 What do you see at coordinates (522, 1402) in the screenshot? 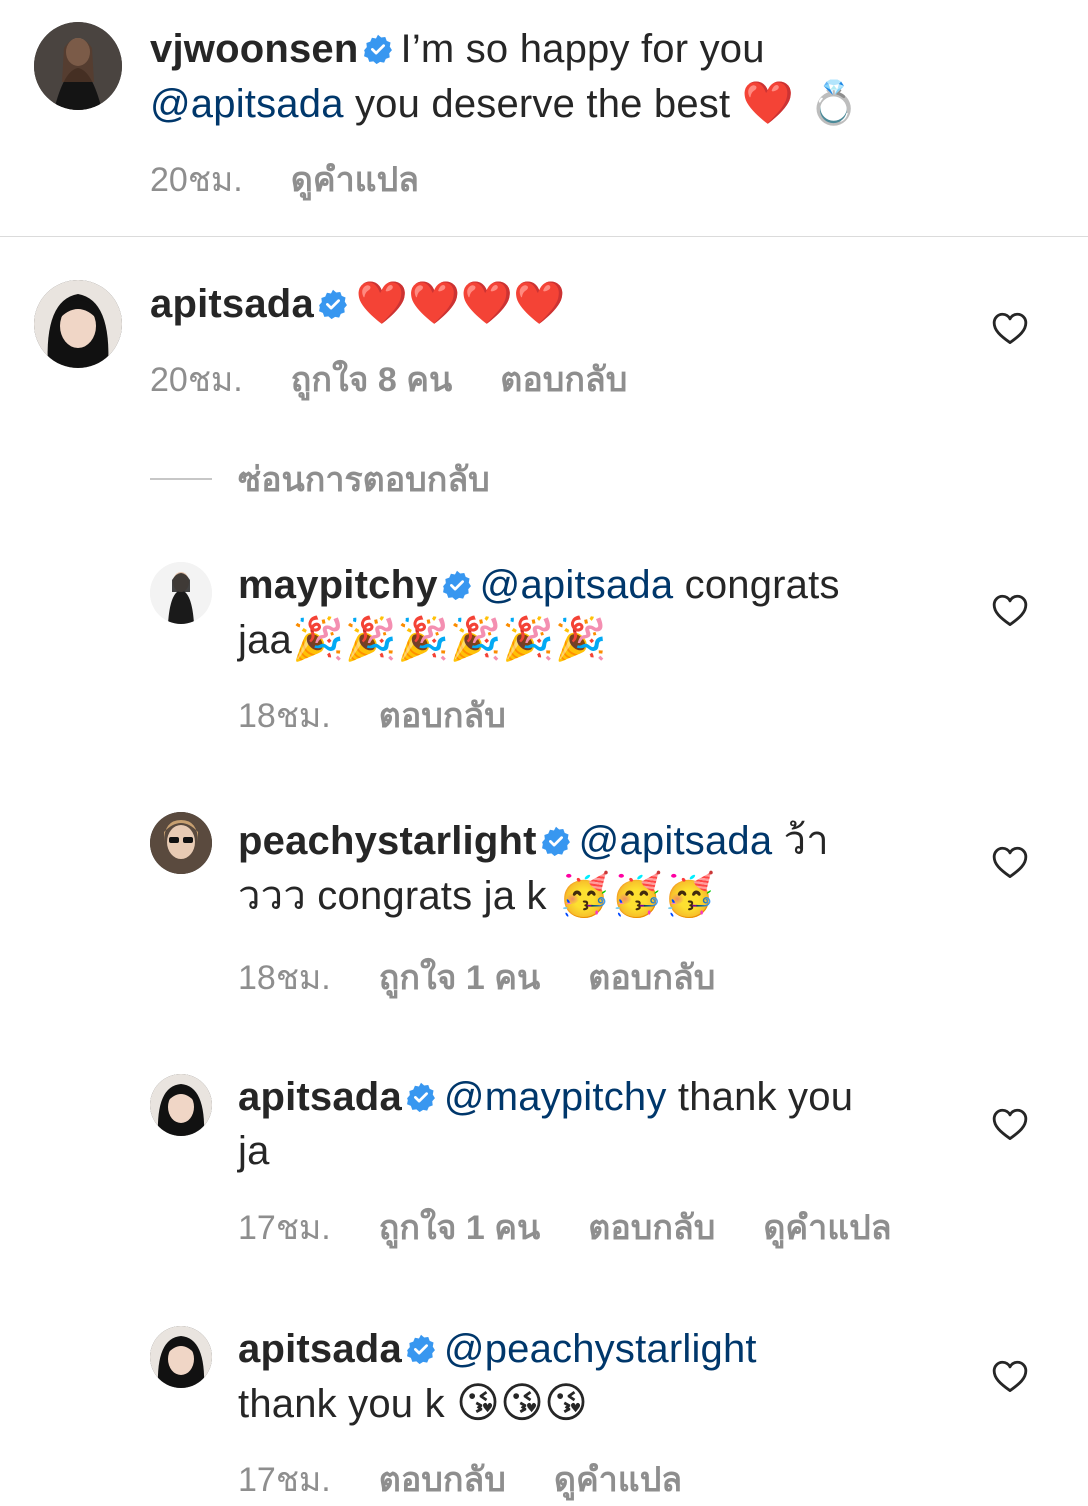
I see `emoji-text: 😘😘😘` at bounding box center [522, 1402].